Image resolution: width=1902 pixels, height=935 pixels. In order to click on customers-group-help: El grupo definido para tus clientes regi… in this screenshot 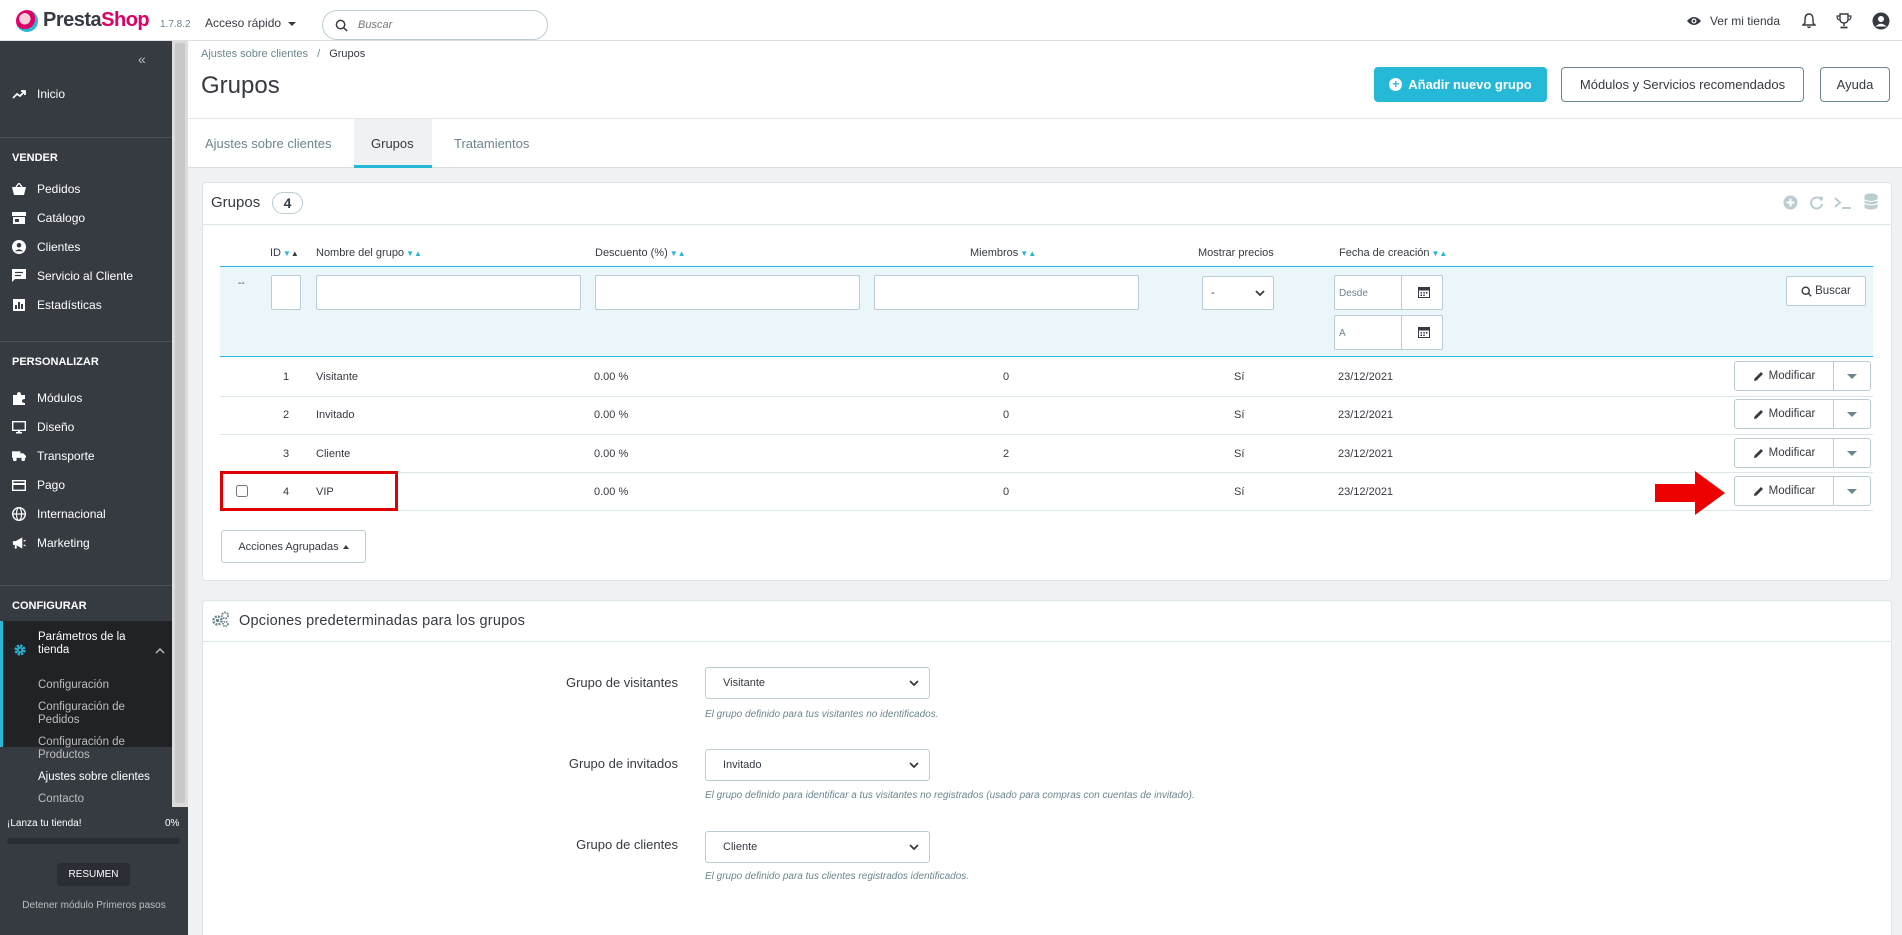, I will do `click(837, 876)`.